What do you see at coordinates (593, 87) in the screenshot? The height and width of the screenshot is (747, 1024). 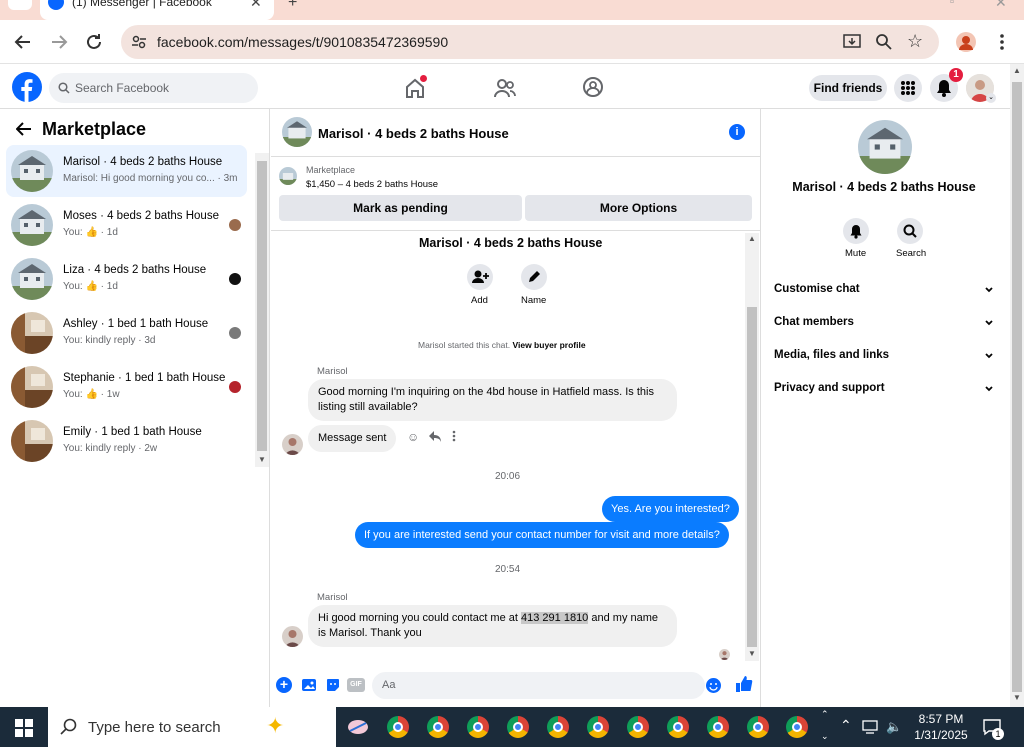 I see `groups-nav-icon` at bounding box center [593, 87].